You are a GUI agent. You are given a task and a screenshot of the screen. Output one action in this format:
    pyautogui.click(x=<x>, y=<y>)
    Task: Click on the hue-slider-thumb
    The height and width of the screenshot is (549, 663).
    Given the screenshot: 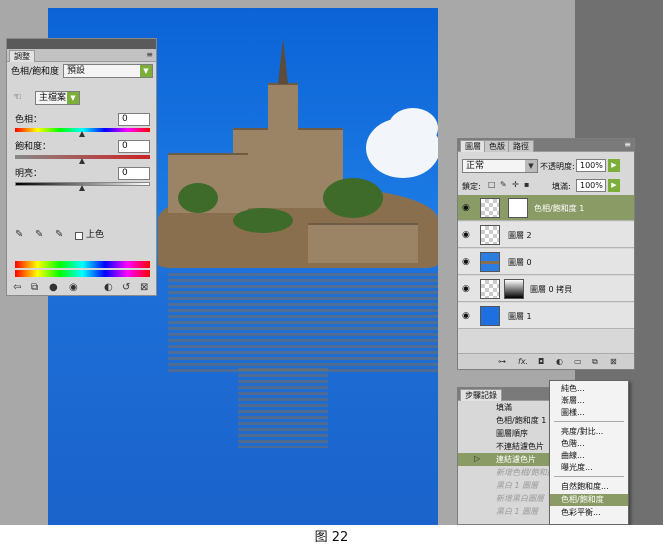 What is the action you would take?
    pyautogui.click(x=82, y=134)
    